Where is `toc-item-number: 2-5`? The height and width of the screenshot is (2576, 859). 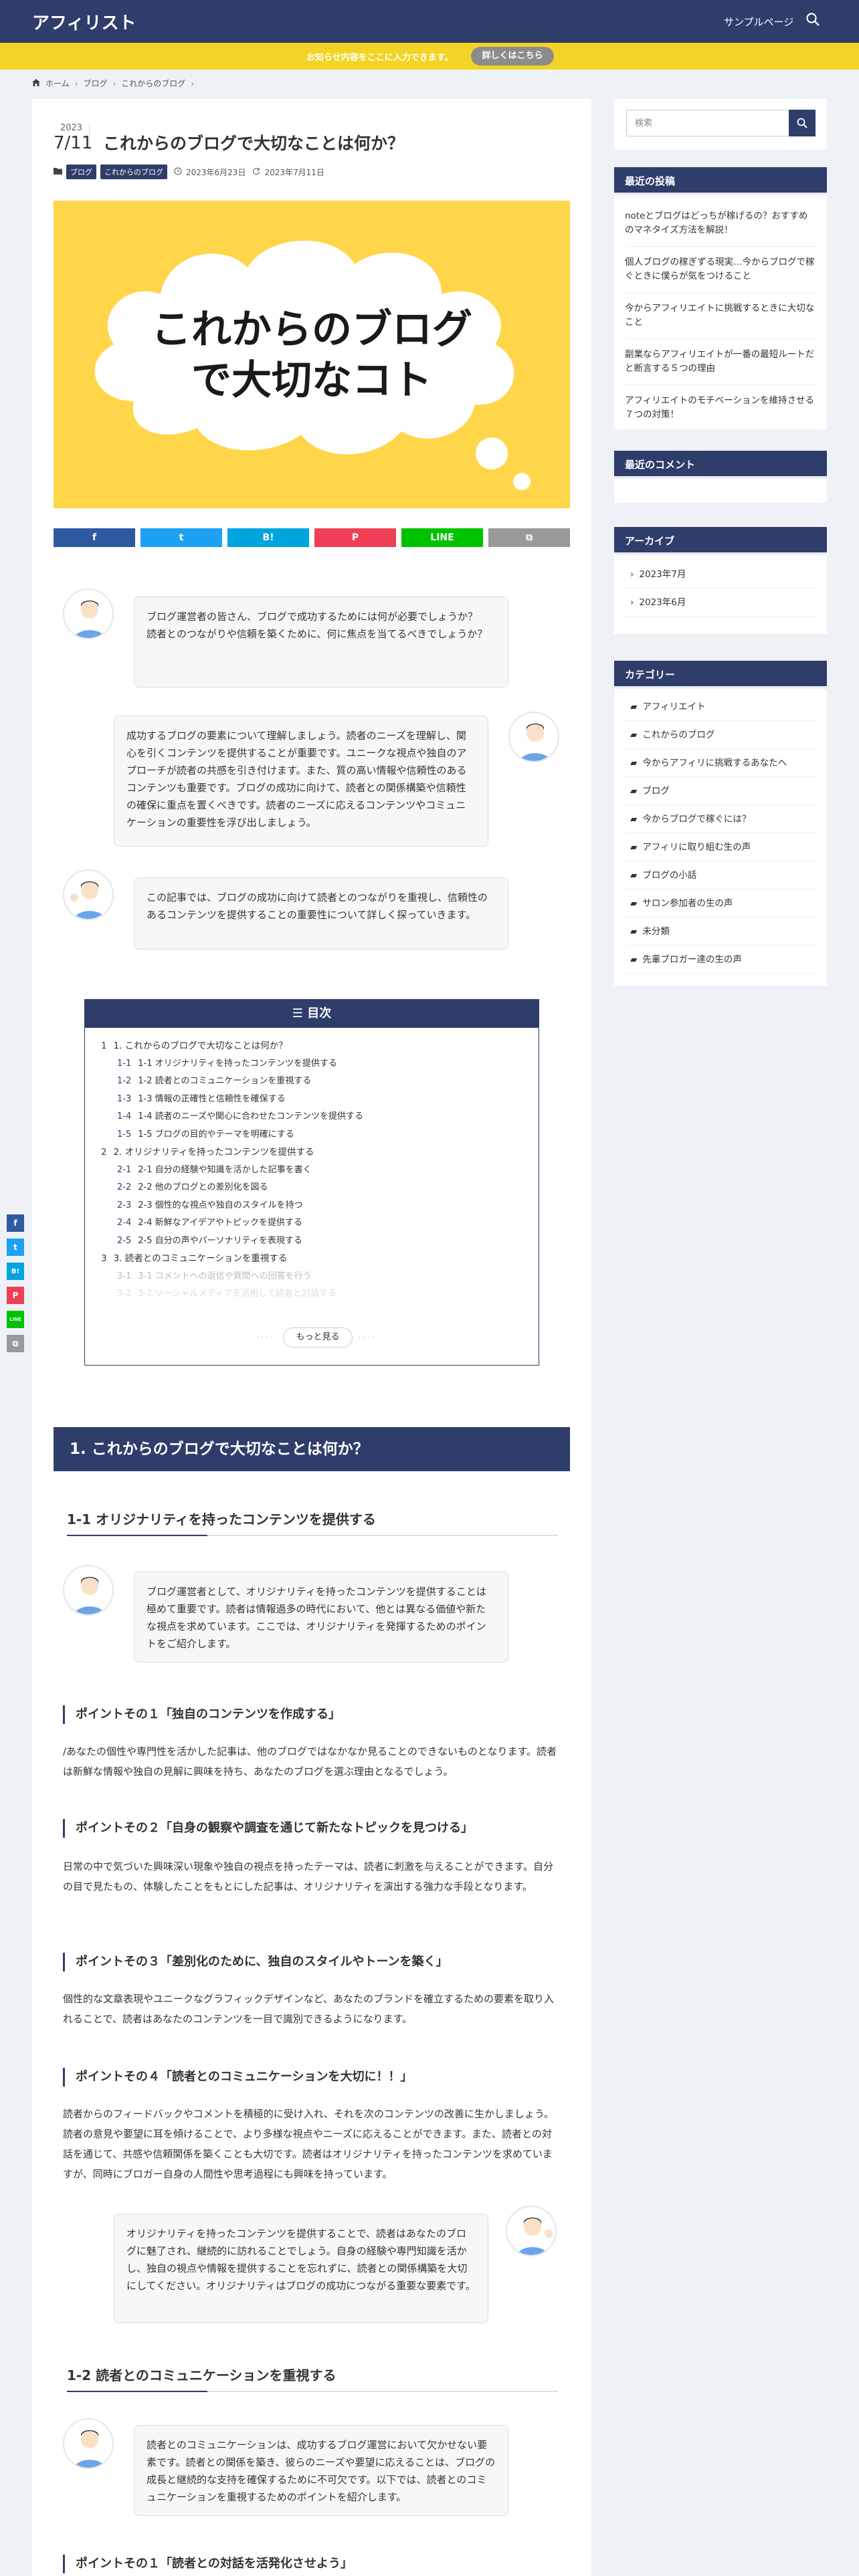 toc-item-number: 2-5 is located at coordinates (124, 1240).